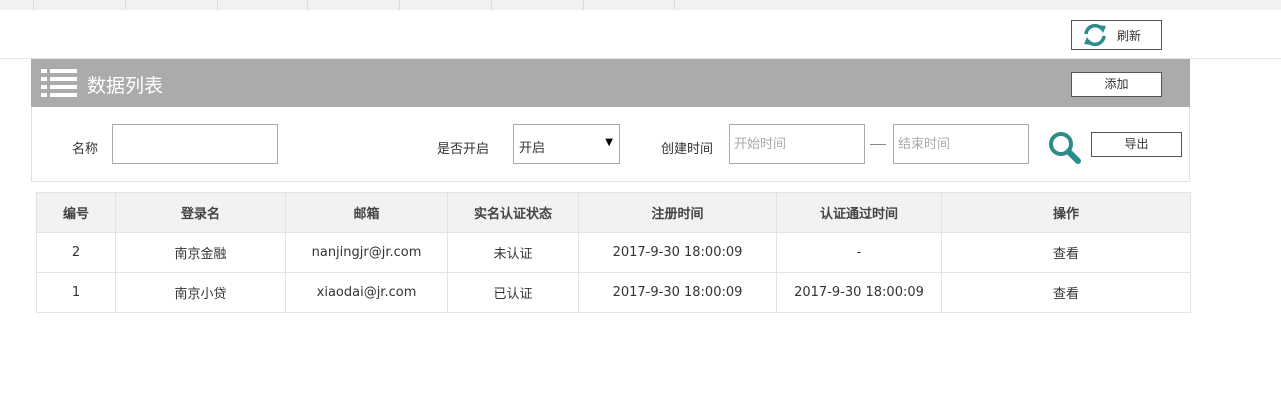 This screenshot has width=1281, height=416. I want to click on refresh-button: 刷新, so click(1116, 35).